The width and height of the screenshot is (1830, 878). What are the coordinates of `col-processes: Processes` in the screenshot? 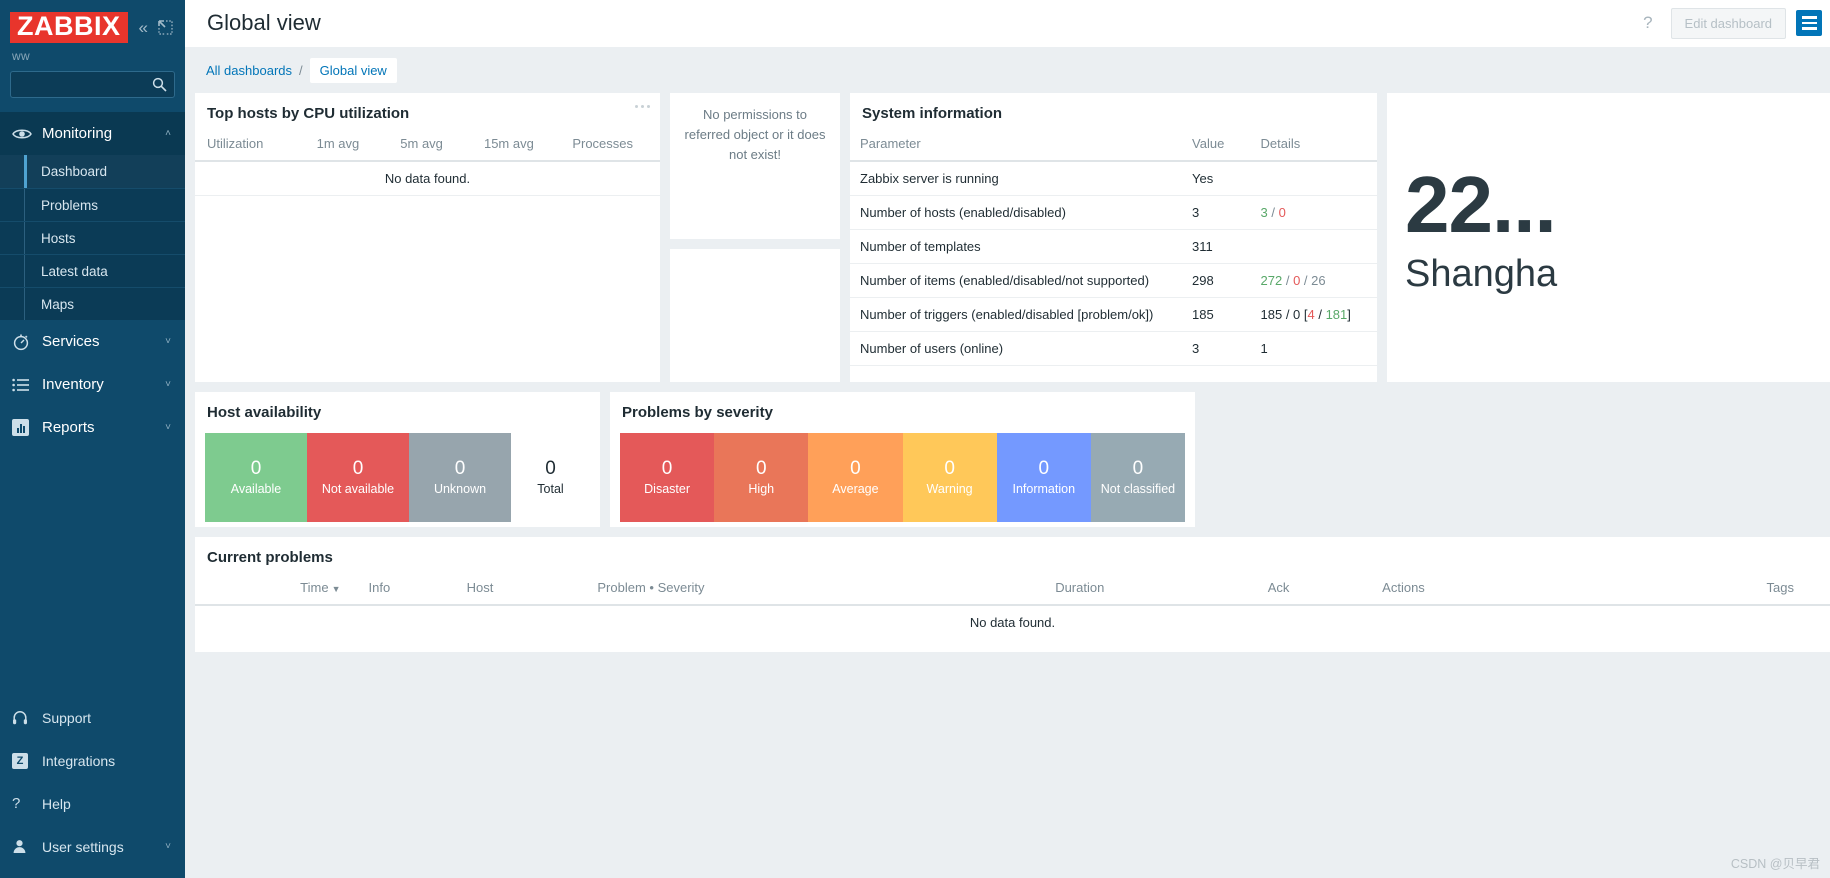 It's located at (611, 146).